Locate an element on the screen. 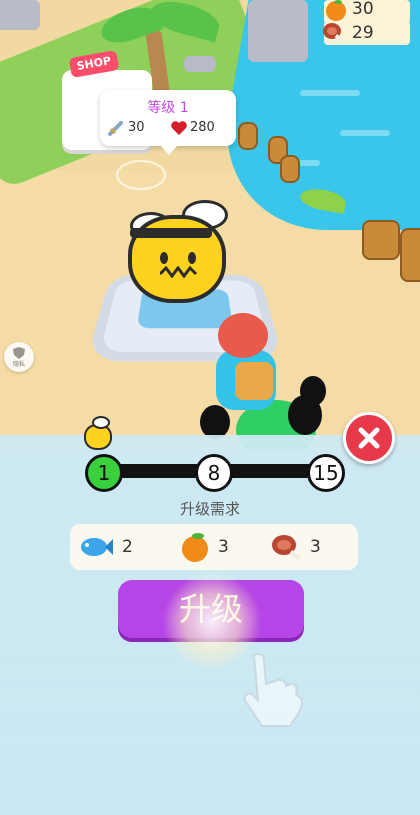  level-tooltip: 等级 1 30 280 is located at coordinates (168, 122).